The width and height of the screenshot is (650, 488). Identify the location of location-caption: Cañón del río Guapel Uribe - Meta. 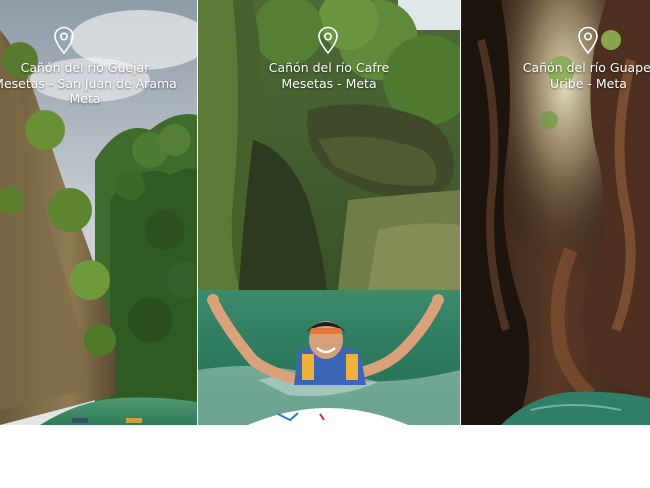
(555, 75).